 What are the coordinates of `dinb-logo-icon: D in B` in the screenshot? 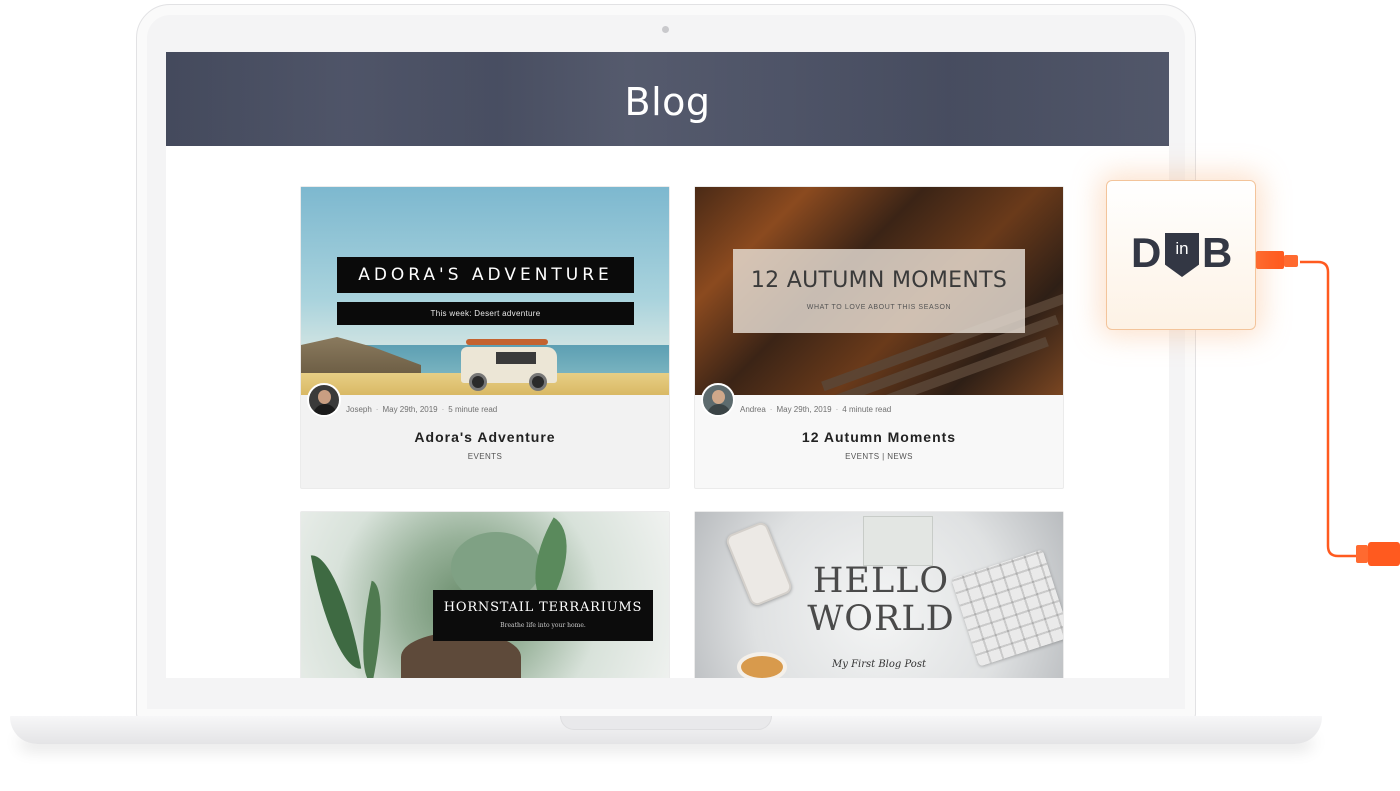 It's located at (1181, 255).